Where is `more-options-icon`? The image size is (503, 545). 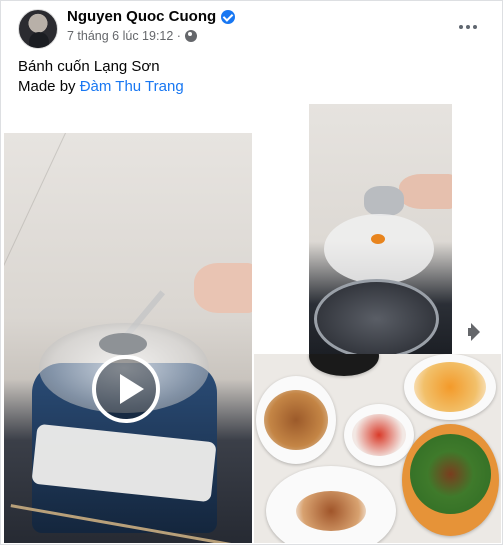 more-options-icon is located at coordinates (468, 27).